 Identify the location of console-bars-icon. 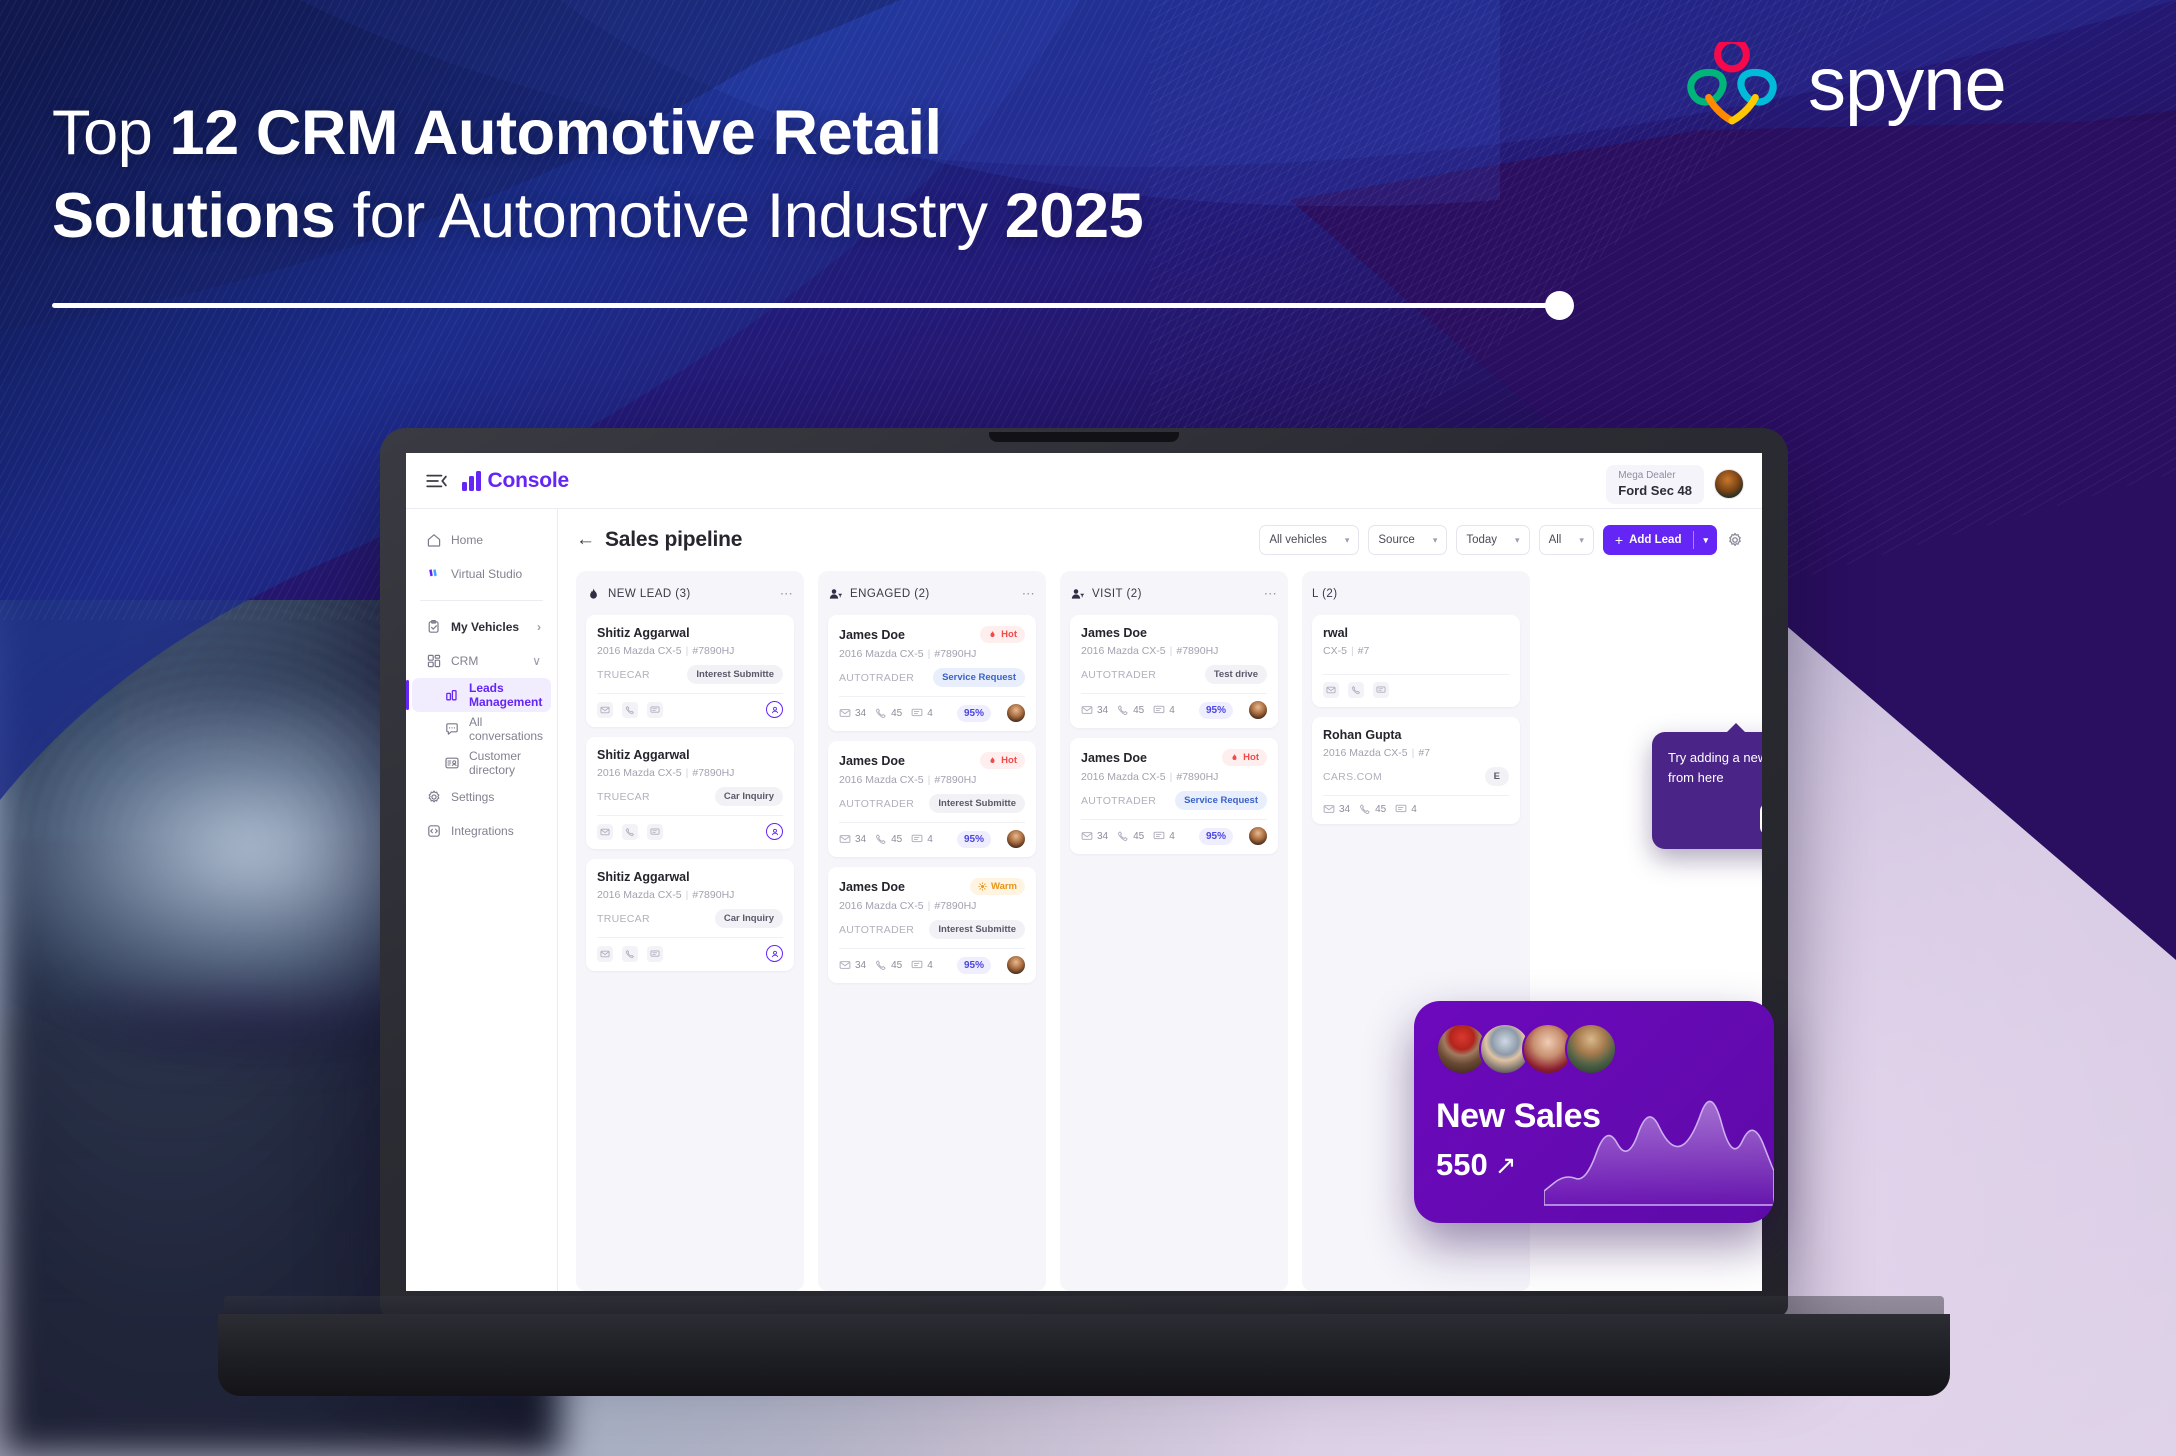
(471, 480).